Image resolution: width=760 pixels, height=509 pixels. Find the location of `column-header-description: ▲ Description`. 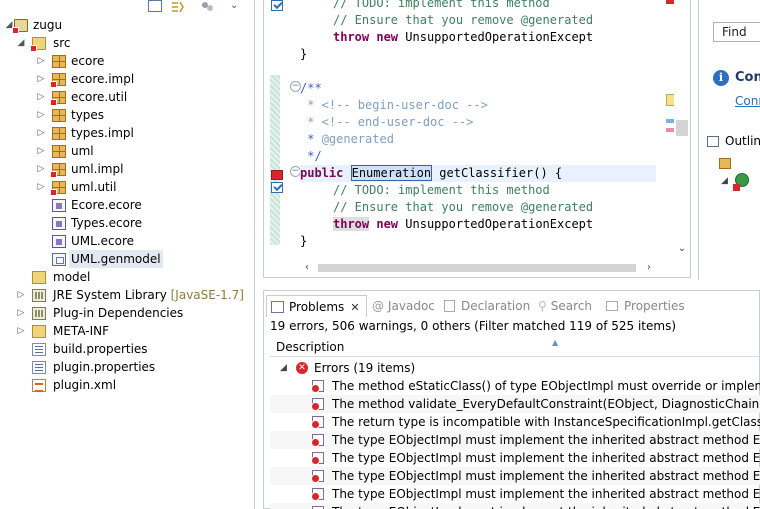

column-header-description: ▲ Description is located at coordinates (515, 347).